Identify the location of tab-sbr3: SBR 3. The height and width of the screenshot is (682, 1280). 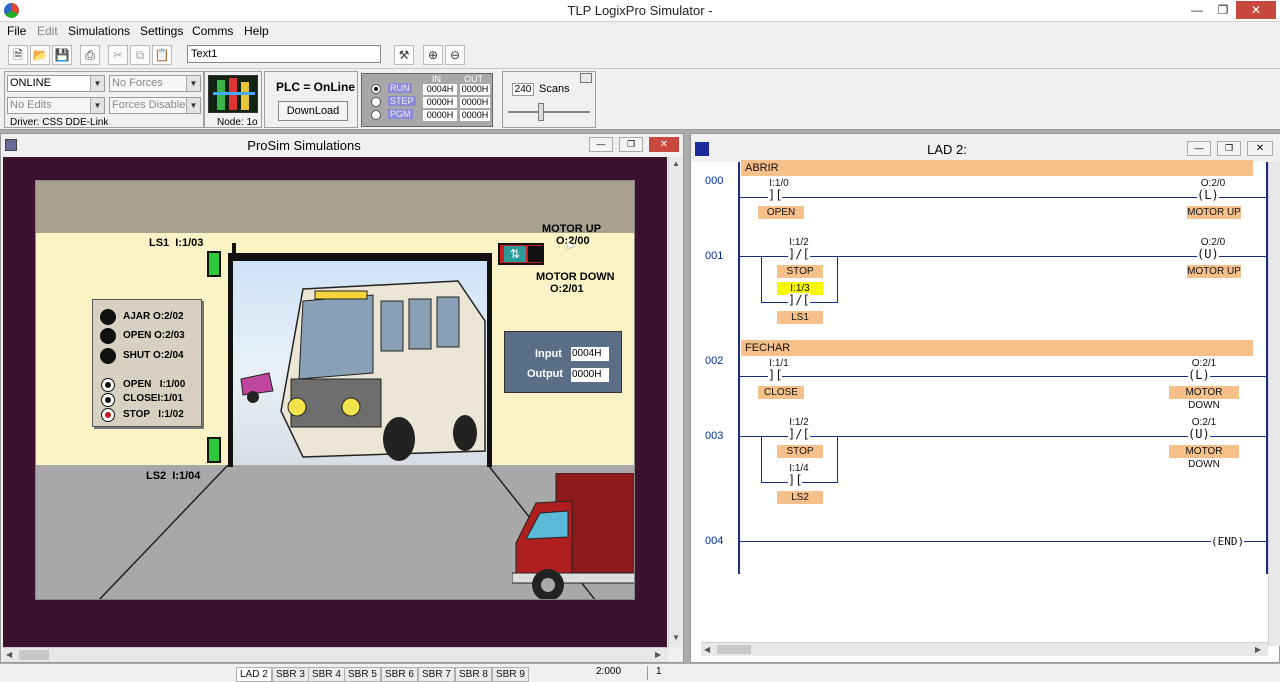
(290, 674).